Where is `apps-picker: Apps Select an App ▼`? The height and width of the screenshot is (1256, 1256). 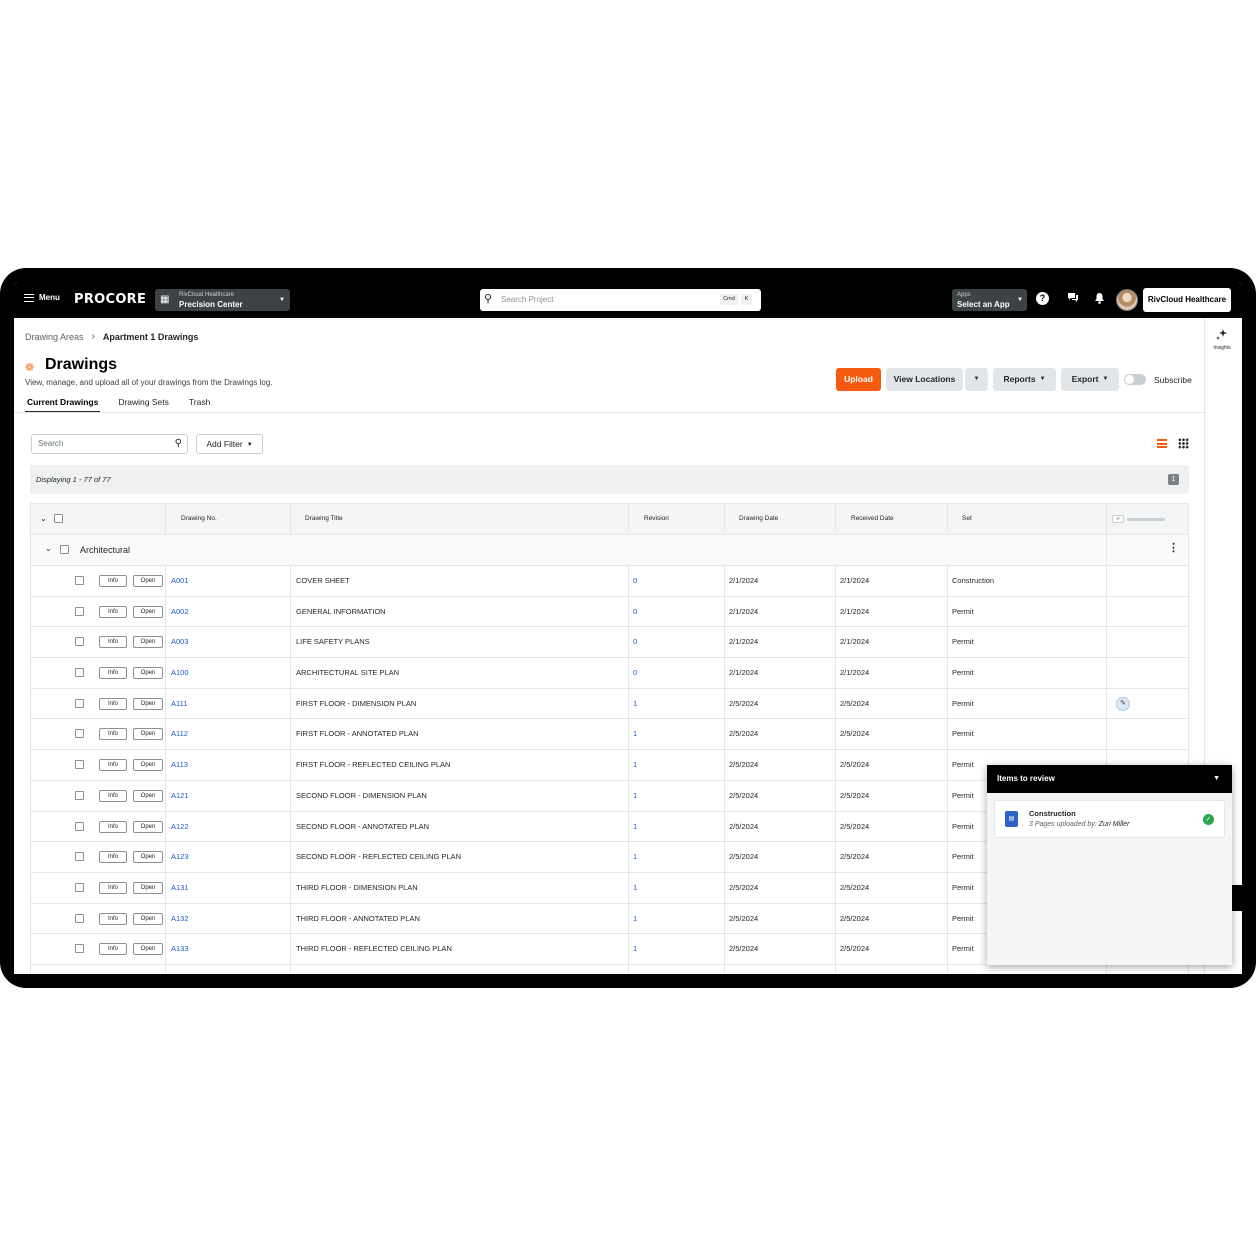 apps-picker: Apps Select an App ▼ is located at coordinates (989, 300).